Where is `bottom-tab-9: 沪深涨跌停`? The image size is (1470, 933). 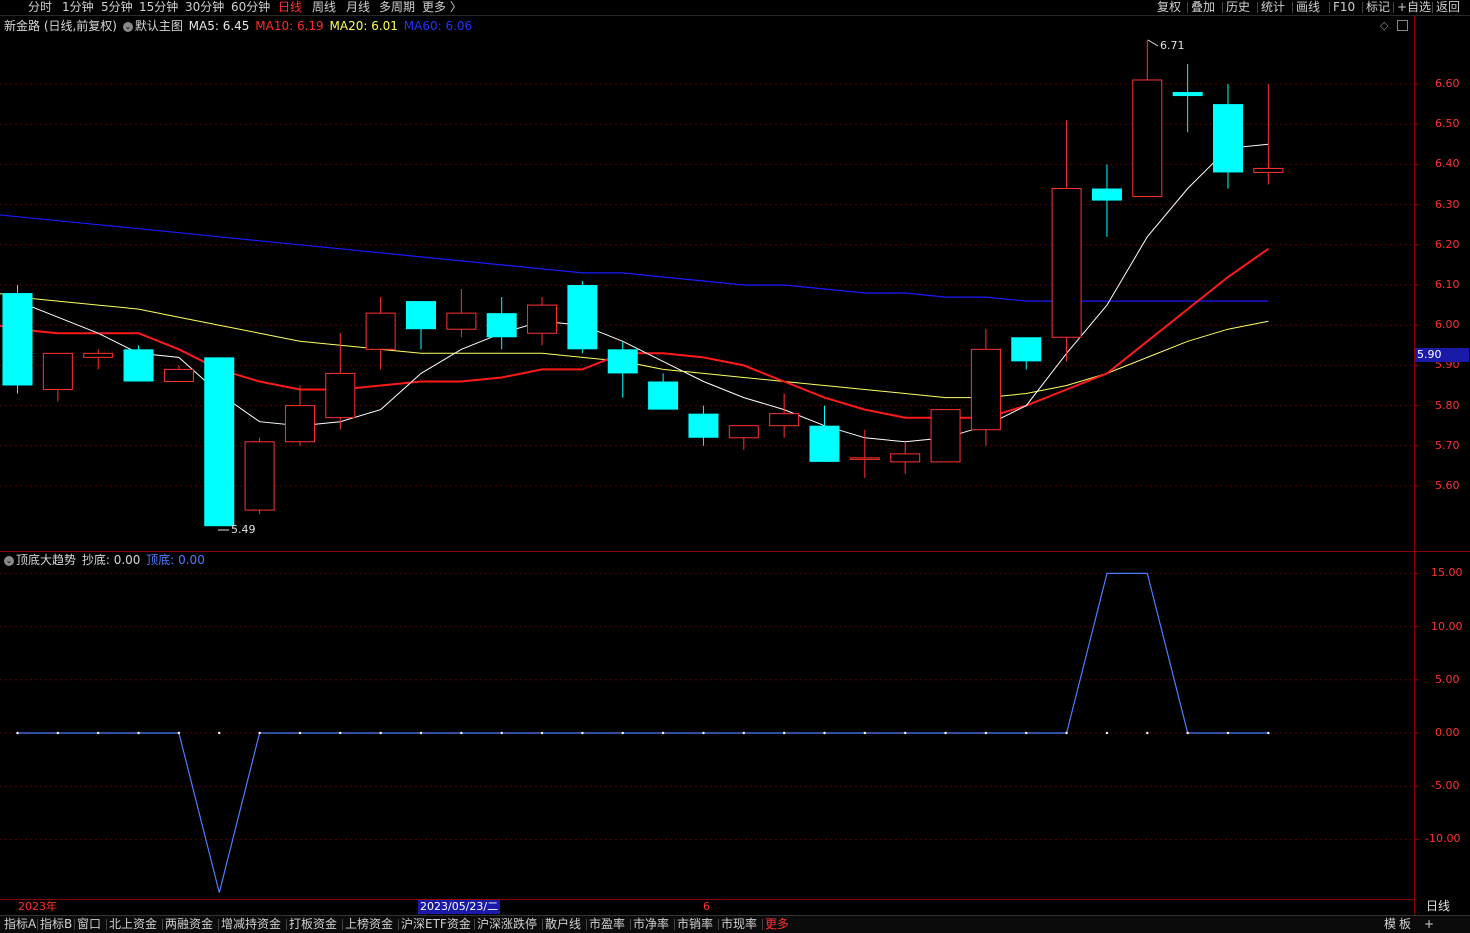 bottom-tab-9: 沪深涨跌停 is located at coordinates (507, 924).